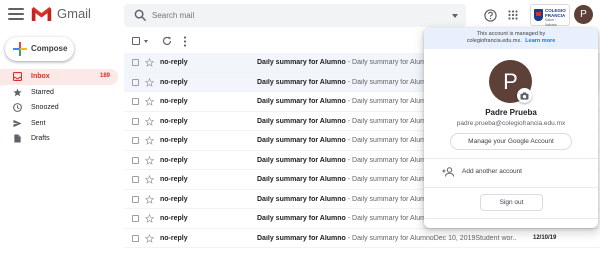 The width and height of the screenshot is (600, 260). What do you see at coordinates (490, 15) in the screenshot?
I see `help-circle-icon` at bounding box center [490, 15].